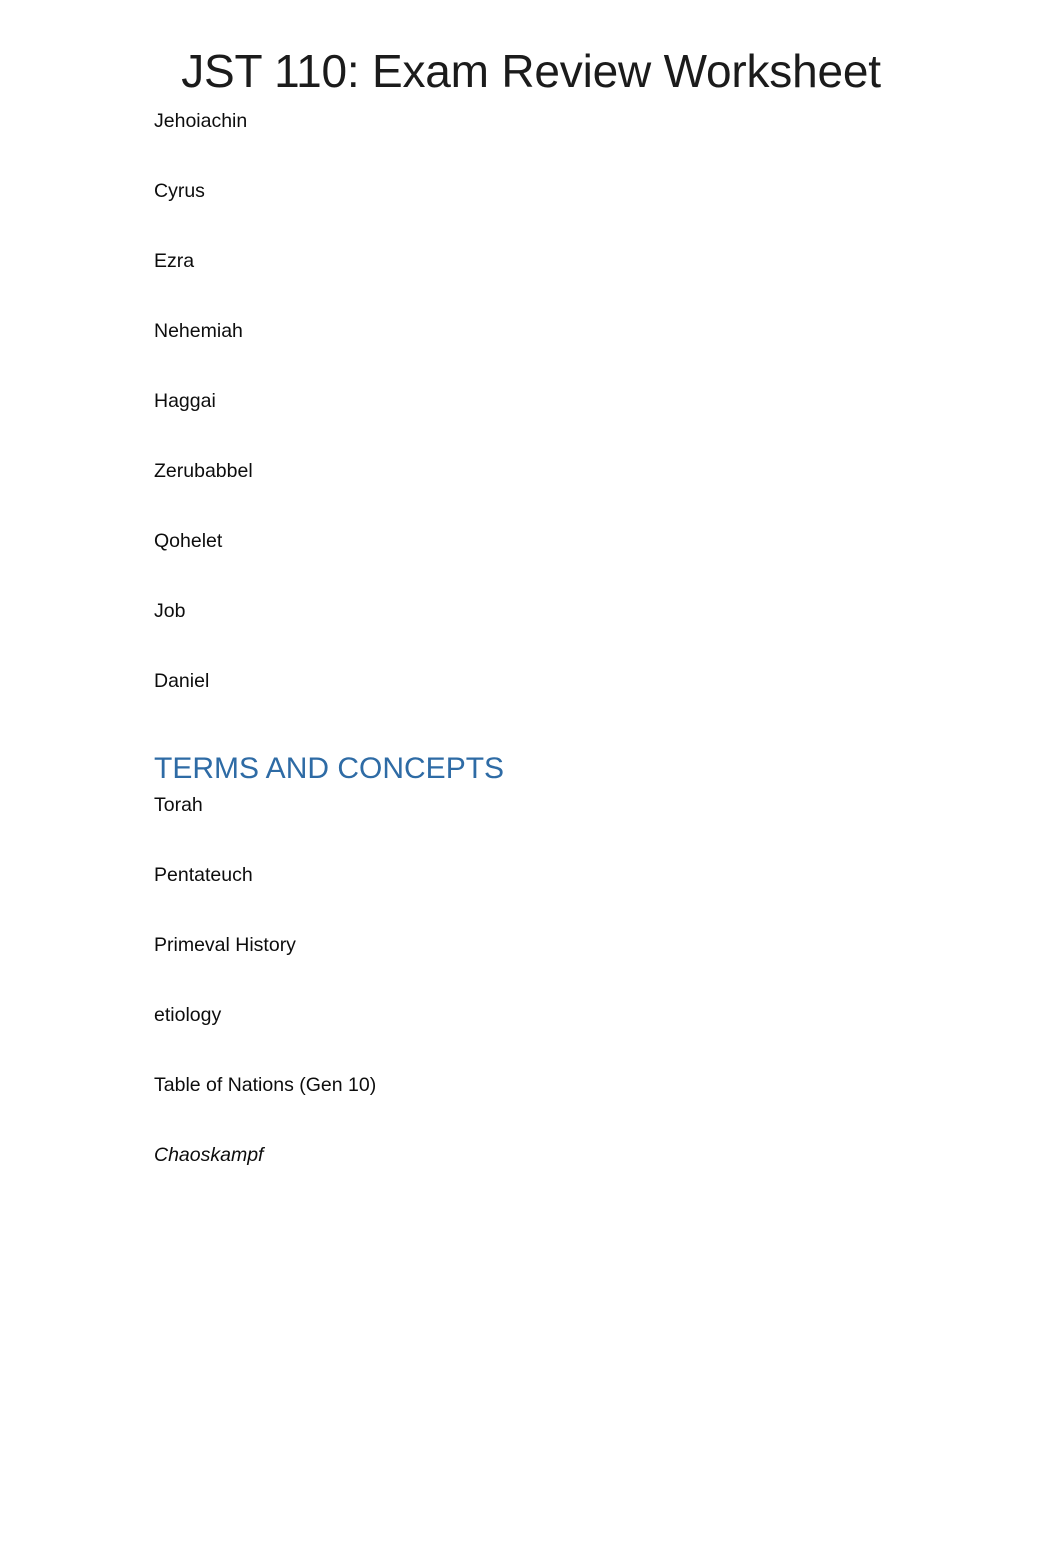  I want to click on list-item: Qohelet, so click(188, 540).